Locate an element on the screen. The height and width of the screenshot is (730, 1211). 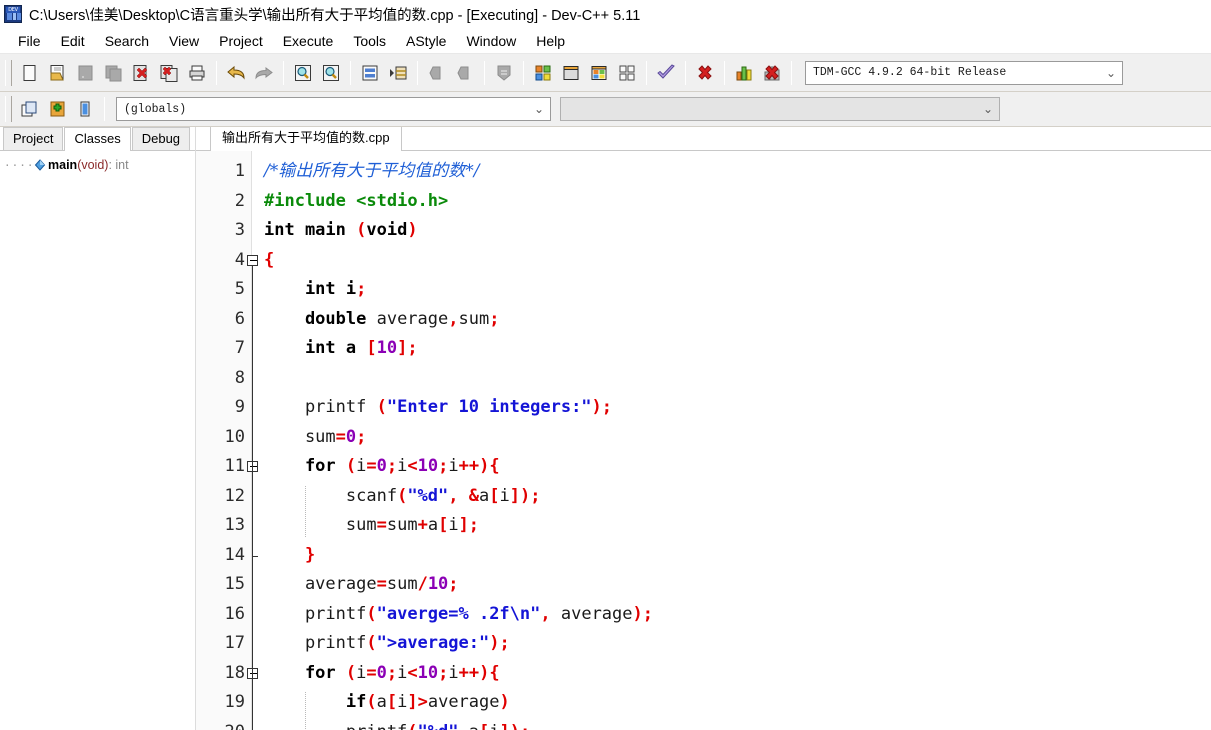
forward-icon is located at coordinates (465, 73).